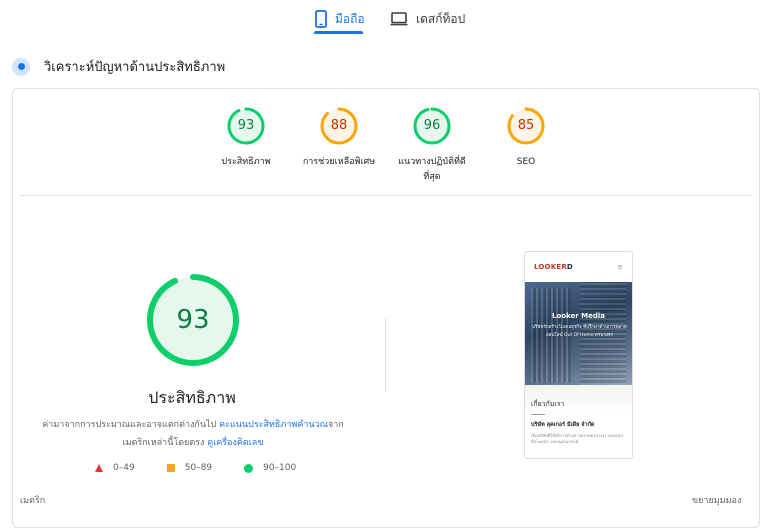 This screenshot has height=528, width=768. I want to click on vertical-divider, so click(385, 355).